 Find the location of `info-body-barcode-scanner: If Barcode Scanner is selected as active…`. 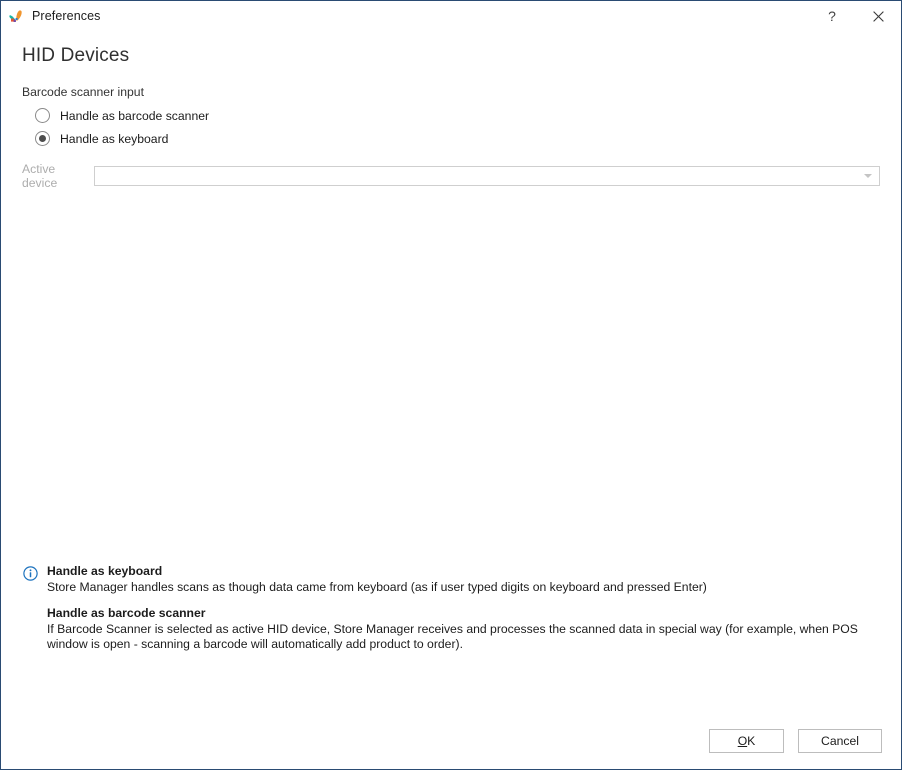

info-body-barcode-scanner: If Barcode Scanner is selected as active… is located at coordinates (452, 636).